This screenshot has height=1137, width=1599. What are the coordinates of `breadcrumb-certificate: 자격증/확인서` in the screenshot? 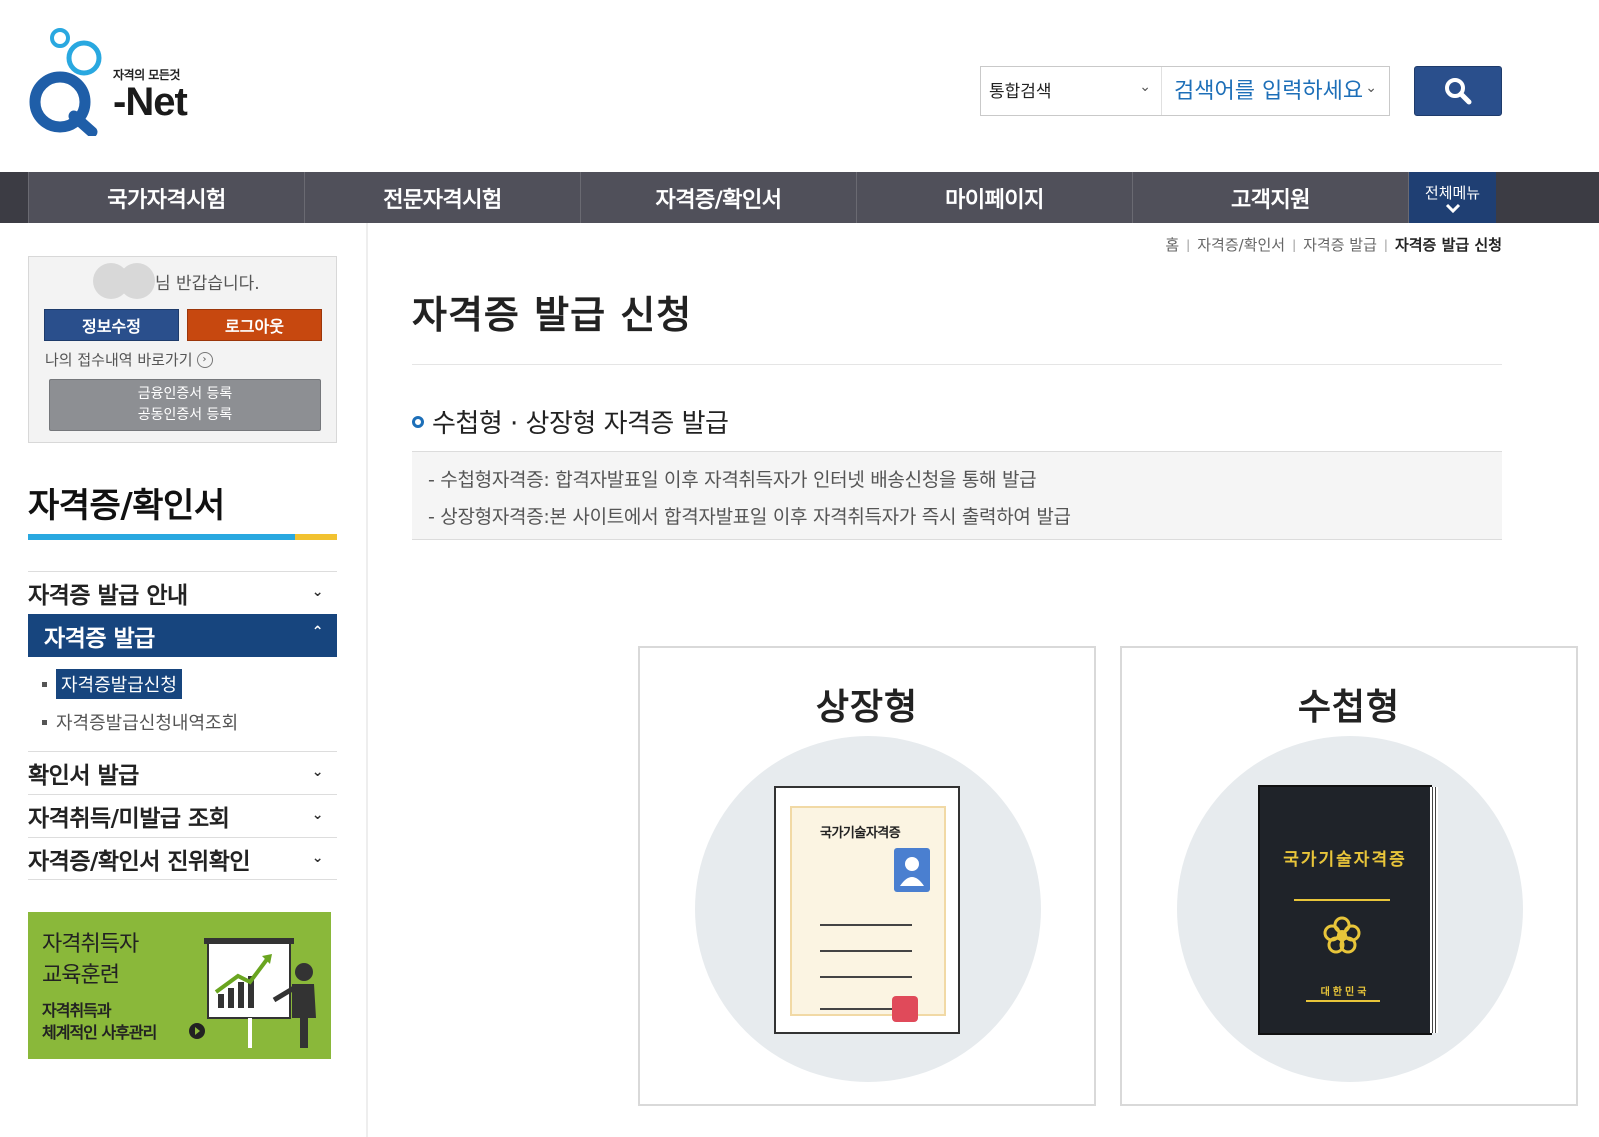 It's located at (1241, 244).